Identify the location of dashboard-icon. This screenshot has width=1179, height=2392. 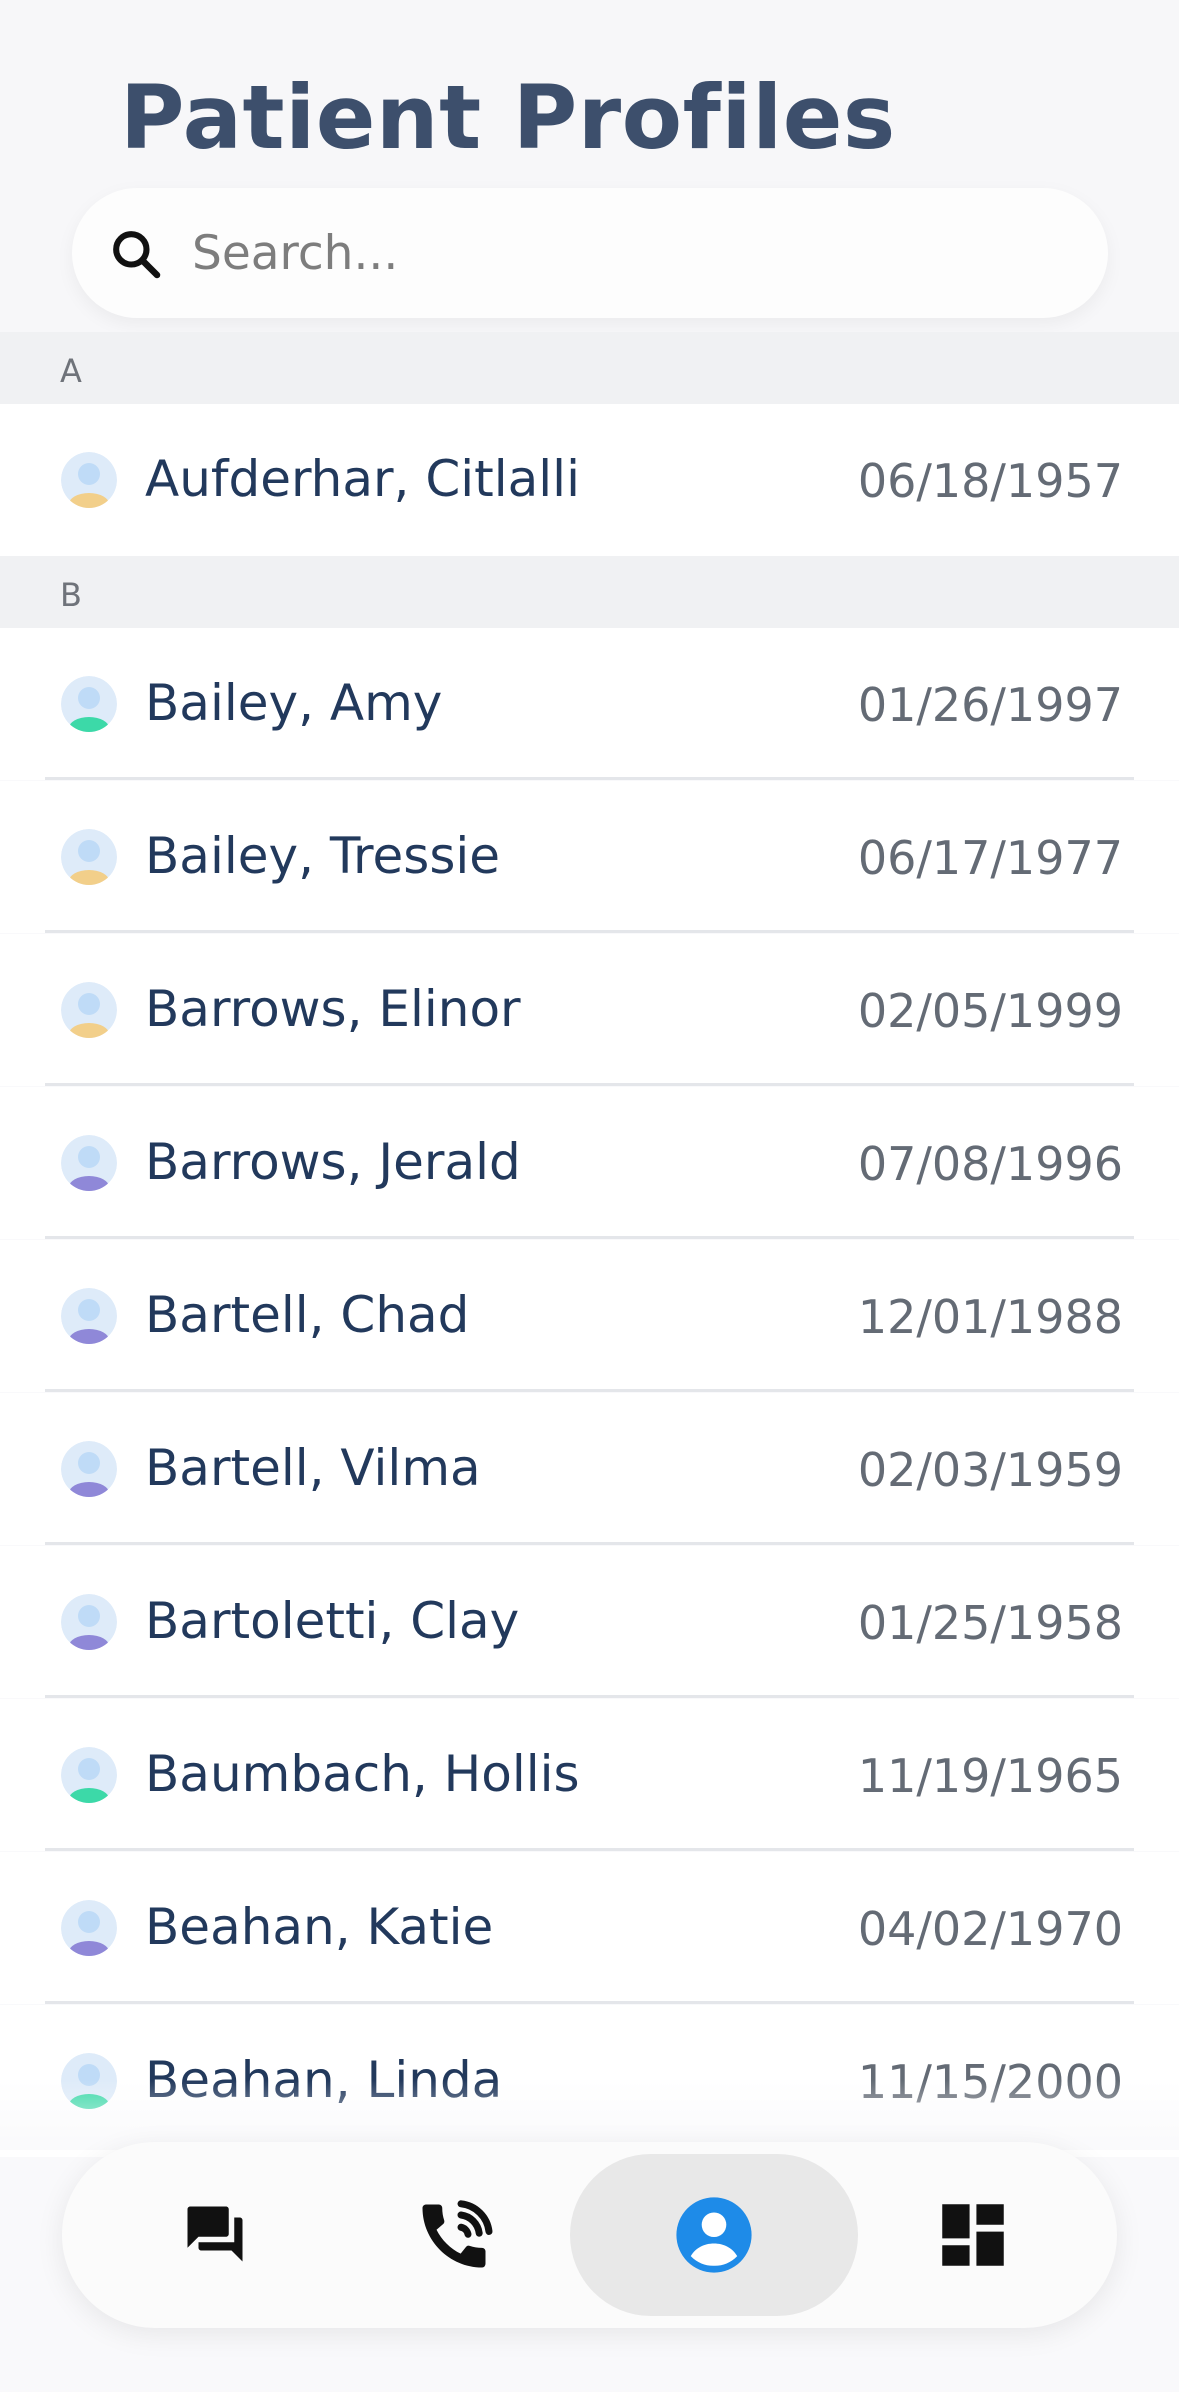
(973, 2235).